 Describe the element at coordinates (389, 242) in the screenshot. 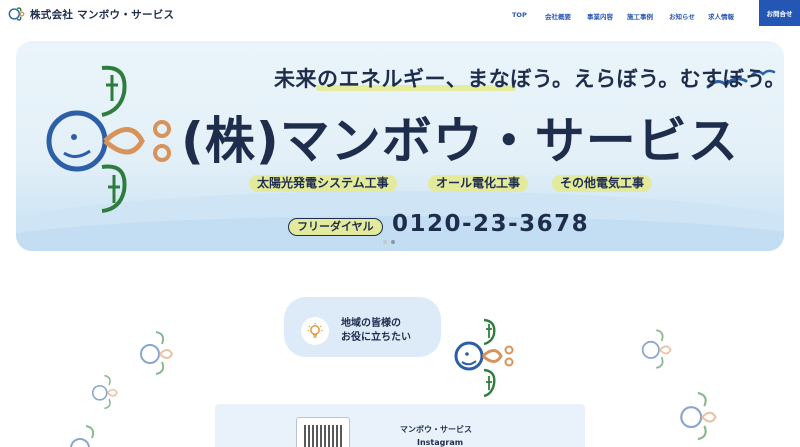

I see `slider-dots` at that location.